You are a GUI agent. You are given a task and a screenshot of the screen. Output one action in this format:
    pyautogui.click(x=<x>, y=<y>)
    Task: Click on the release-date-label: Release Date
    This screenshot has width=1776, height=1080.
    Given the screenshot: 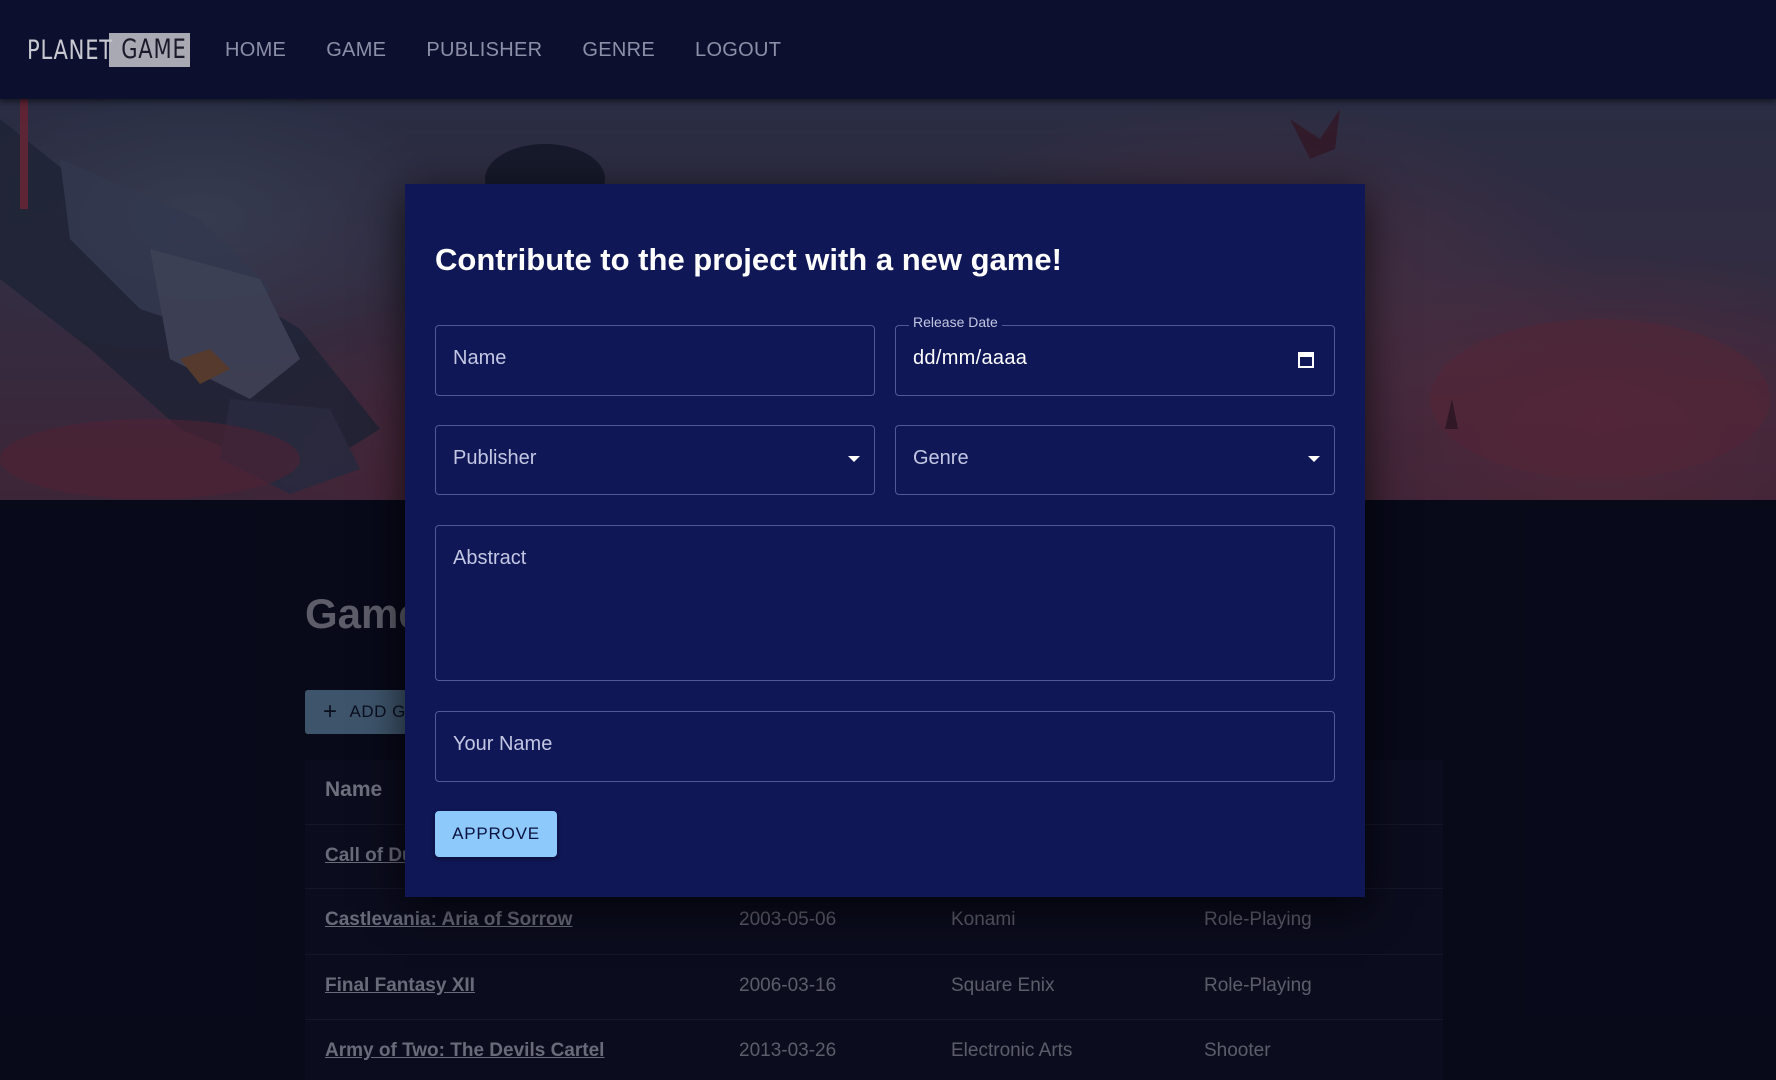 What is the action you would take?
    pyautogui.click(x=955, y=322)
    